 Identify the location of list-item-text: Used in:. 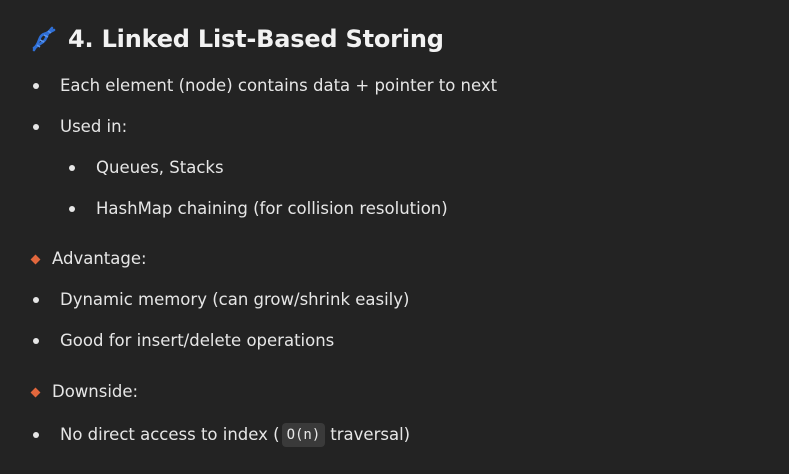
(94, 126).